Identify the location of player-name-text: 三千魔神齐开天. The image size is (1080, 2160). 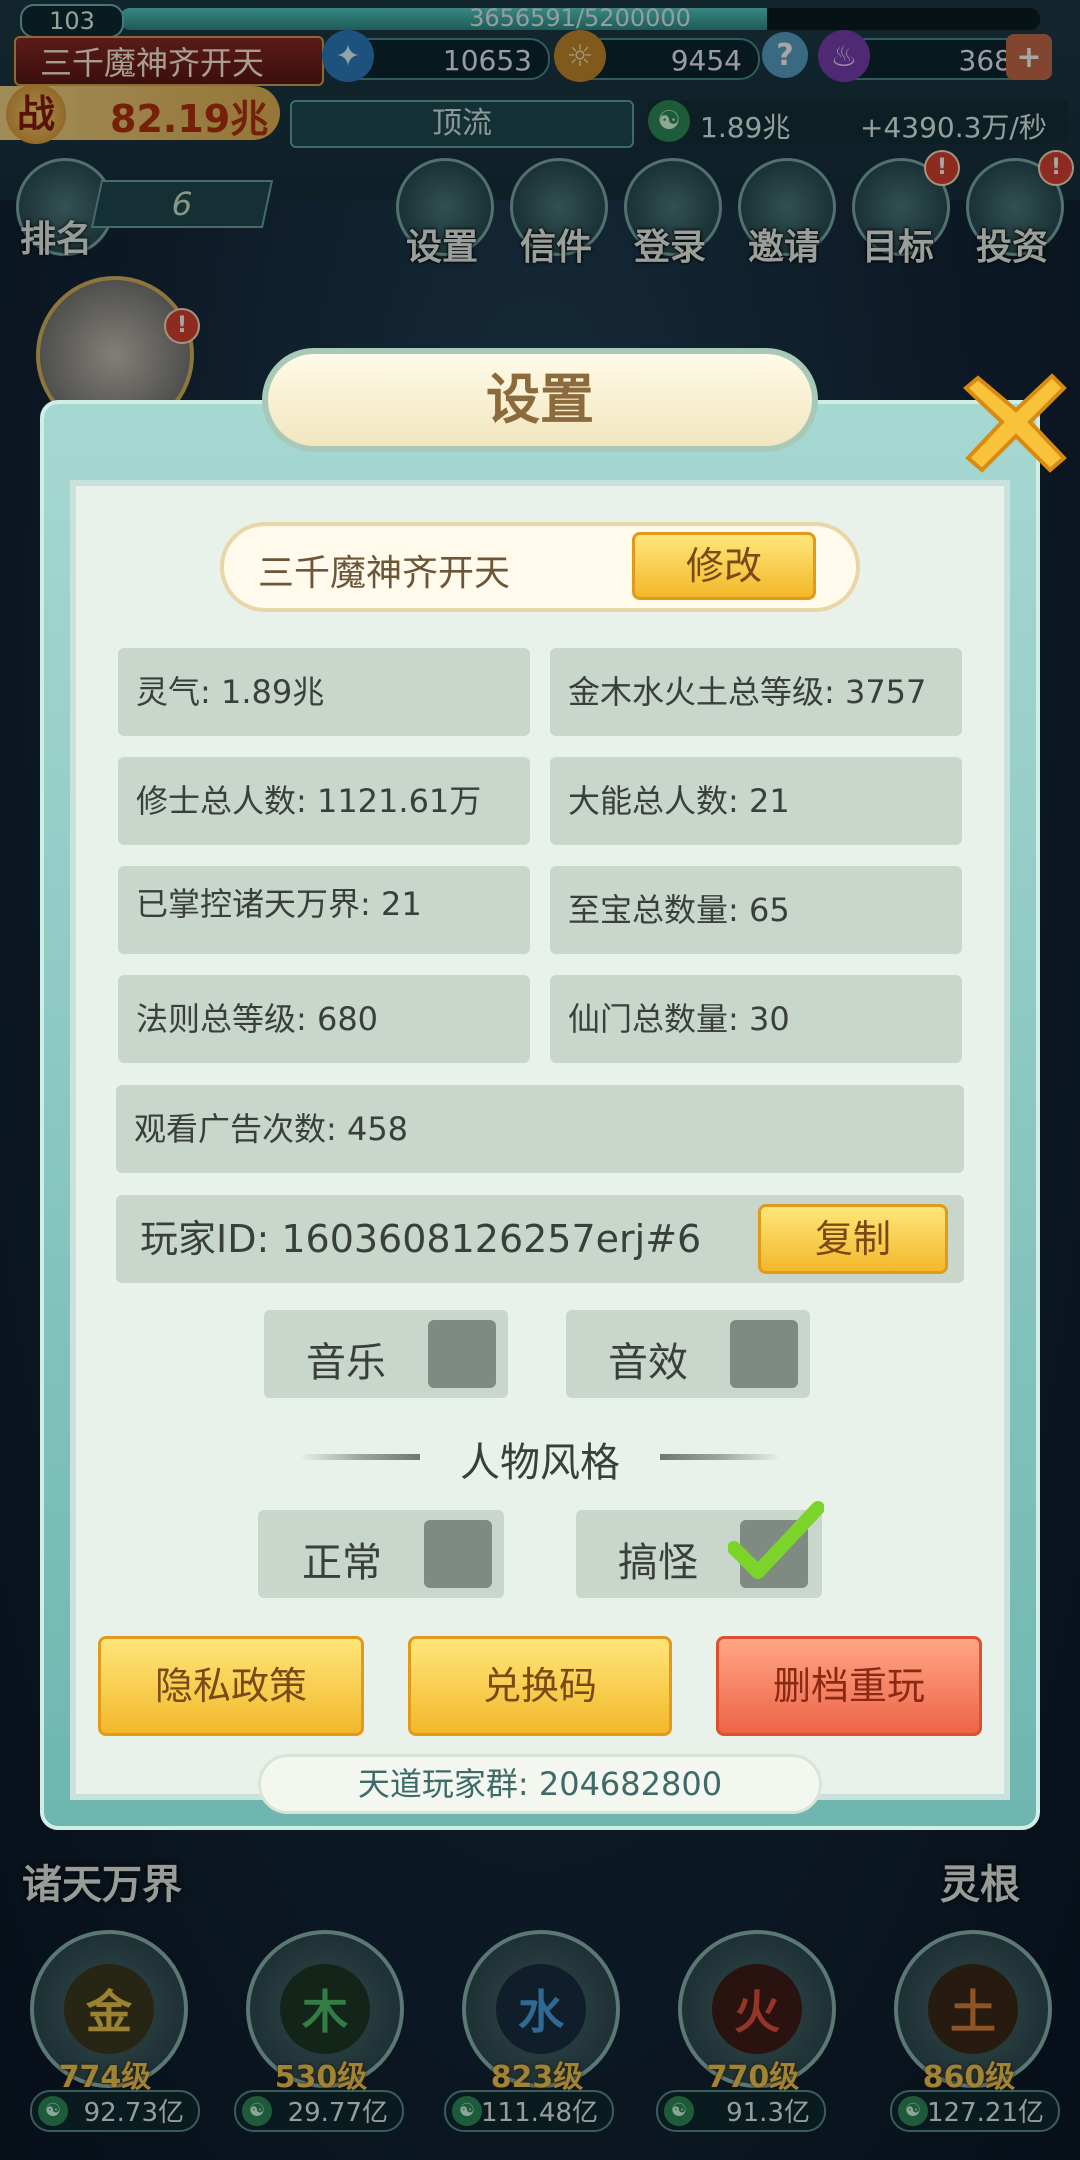
(384, 573).